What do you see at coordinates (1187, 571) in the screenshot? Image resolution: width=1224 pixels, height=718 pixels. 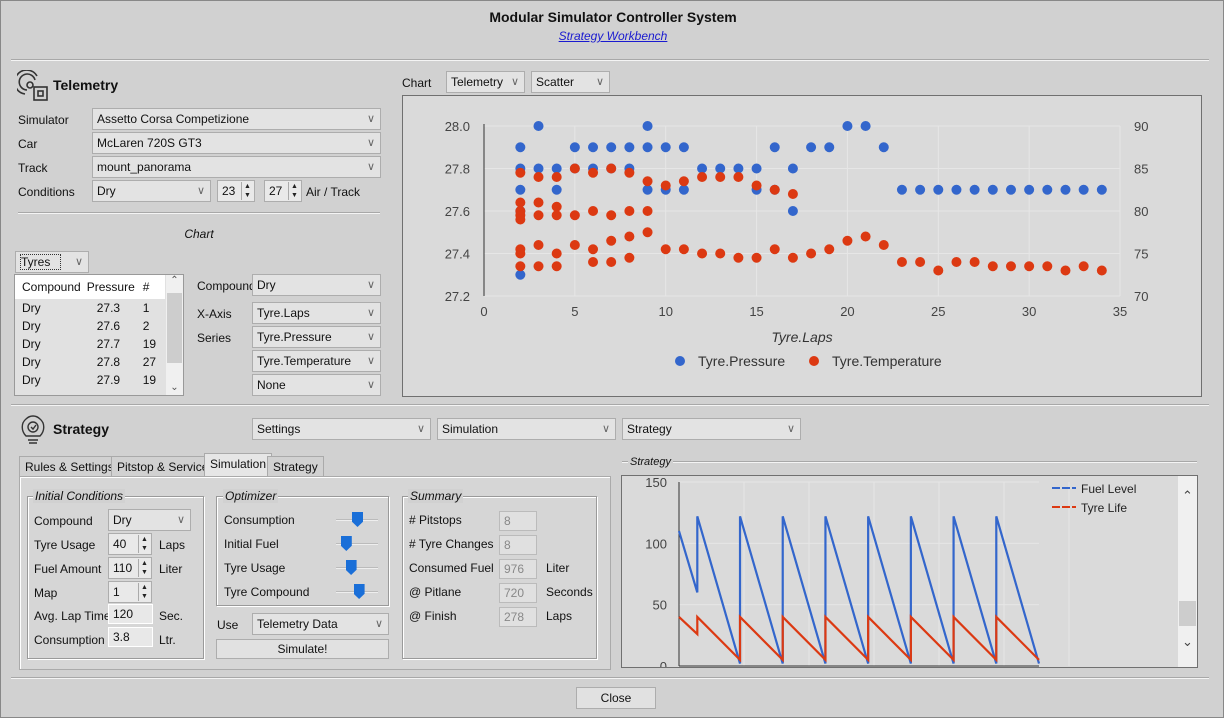 I see `chart-scrollbar: ⌃ ⌄` at bounding box center [1187, 571].